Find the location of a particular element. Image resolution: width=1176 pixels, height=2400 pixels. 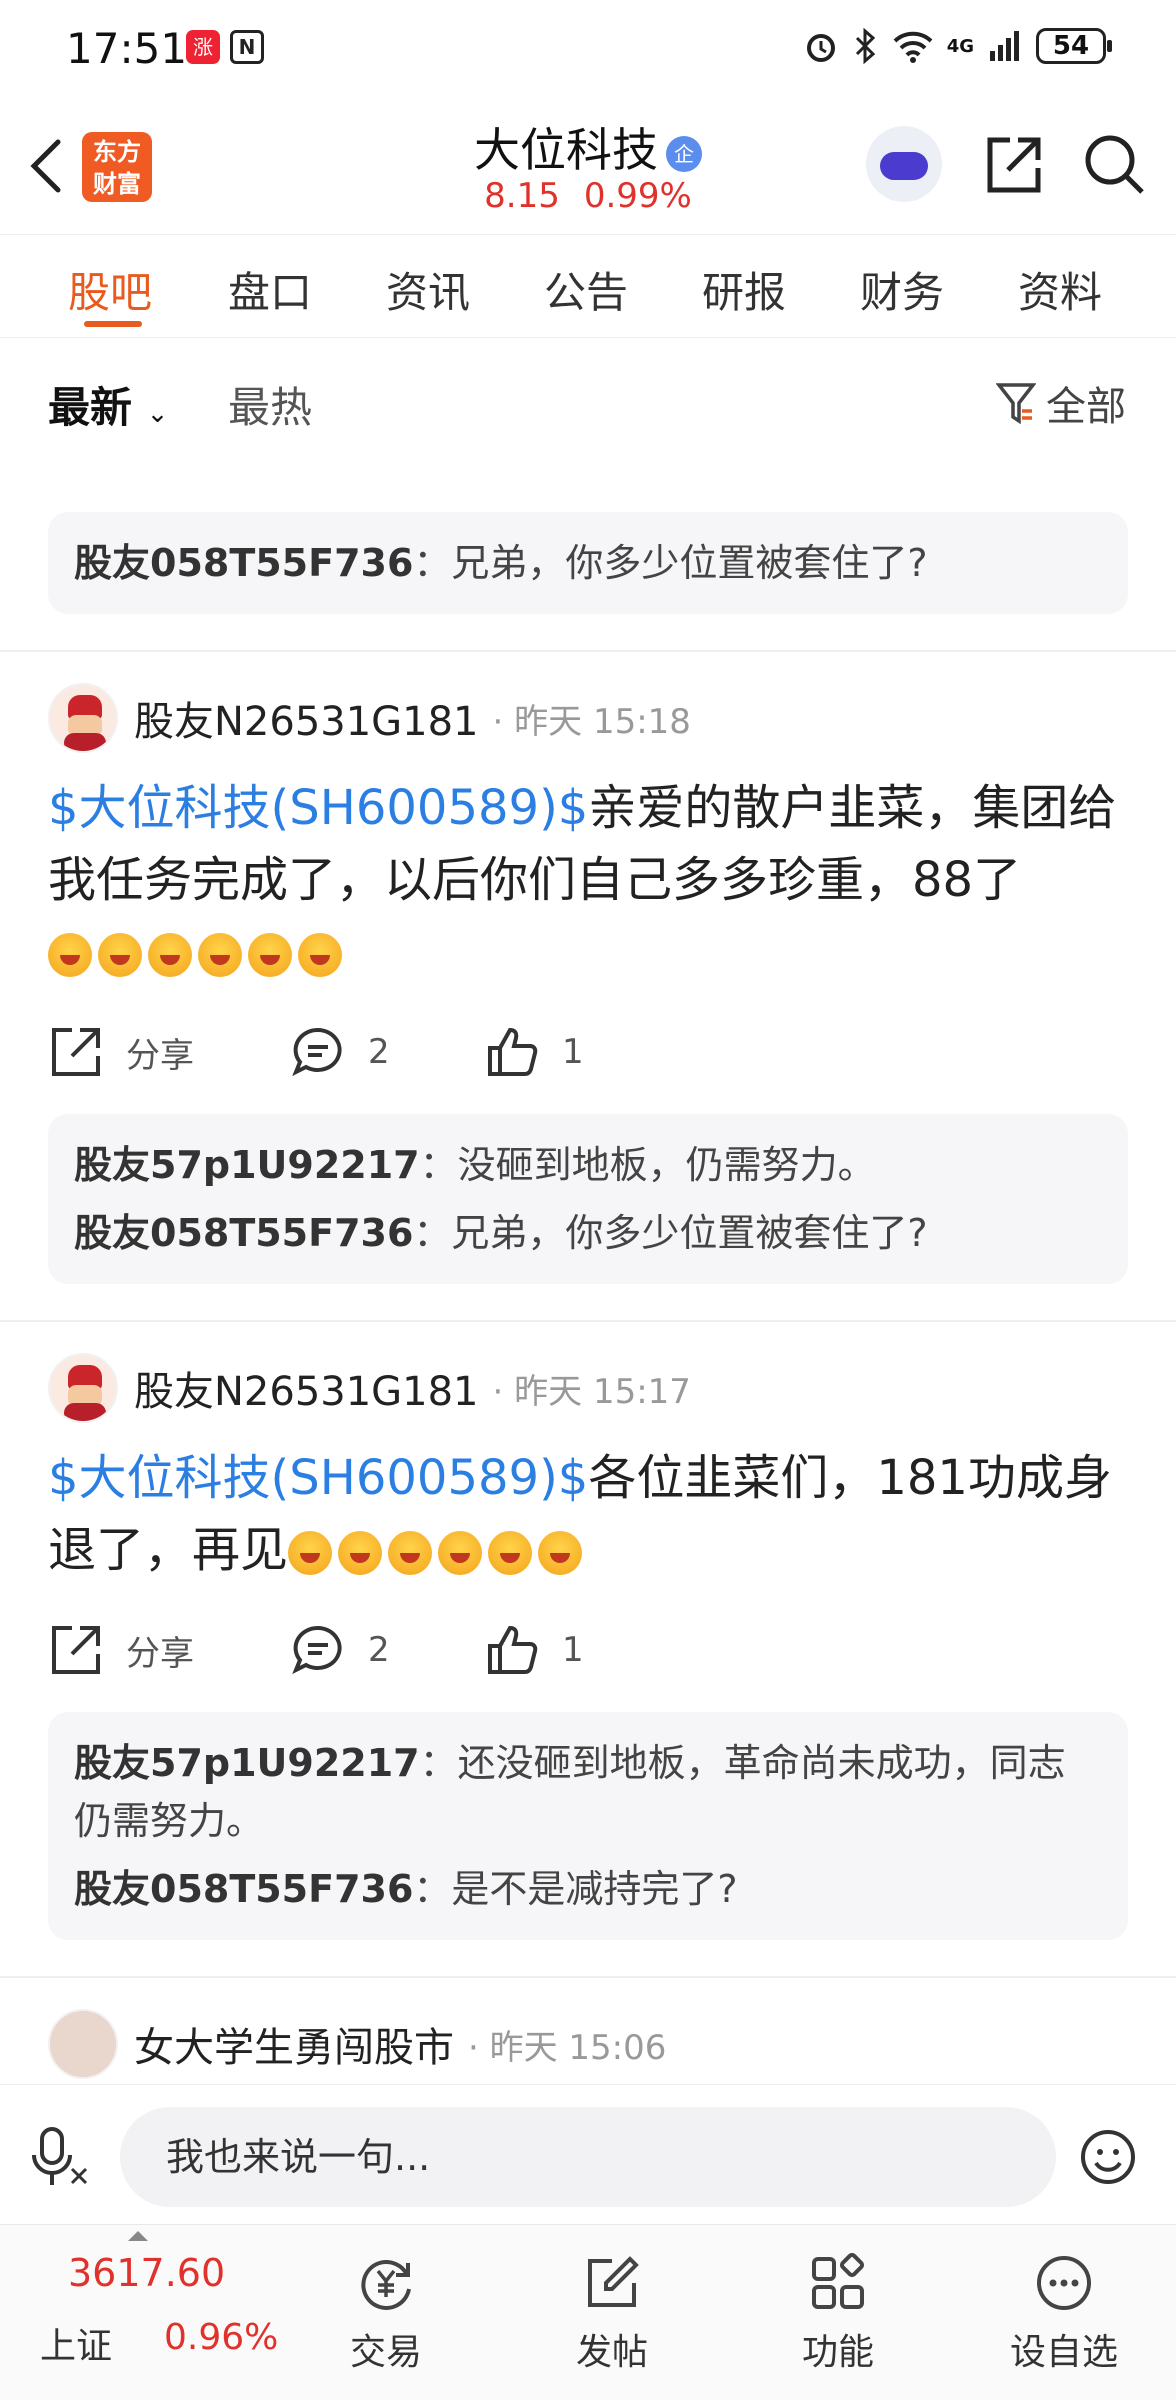

system-icons: 4G 54 is located at coordinates (957, 46).